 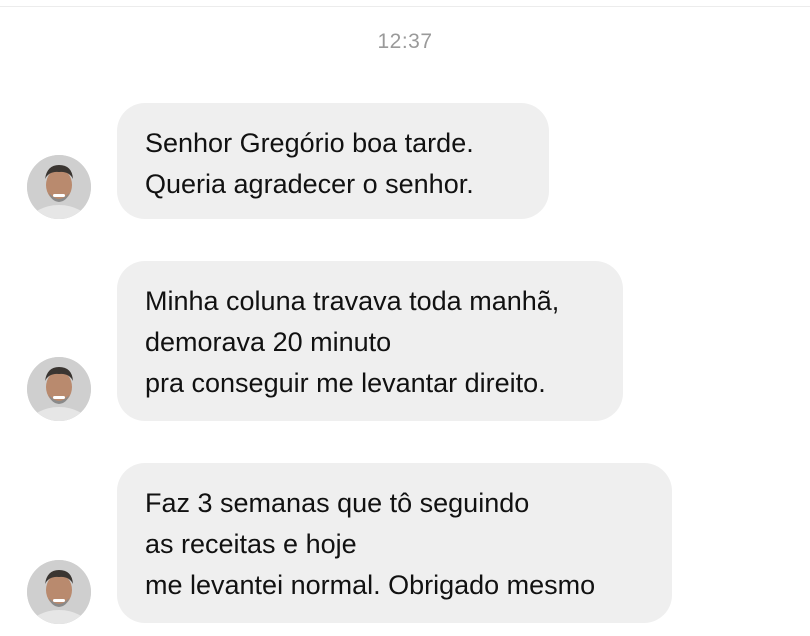 What do you see at coordinates (268, 342) in the screenshot?
I see `message-line: demorava 20 minuto` at bounding box center [268, 342].